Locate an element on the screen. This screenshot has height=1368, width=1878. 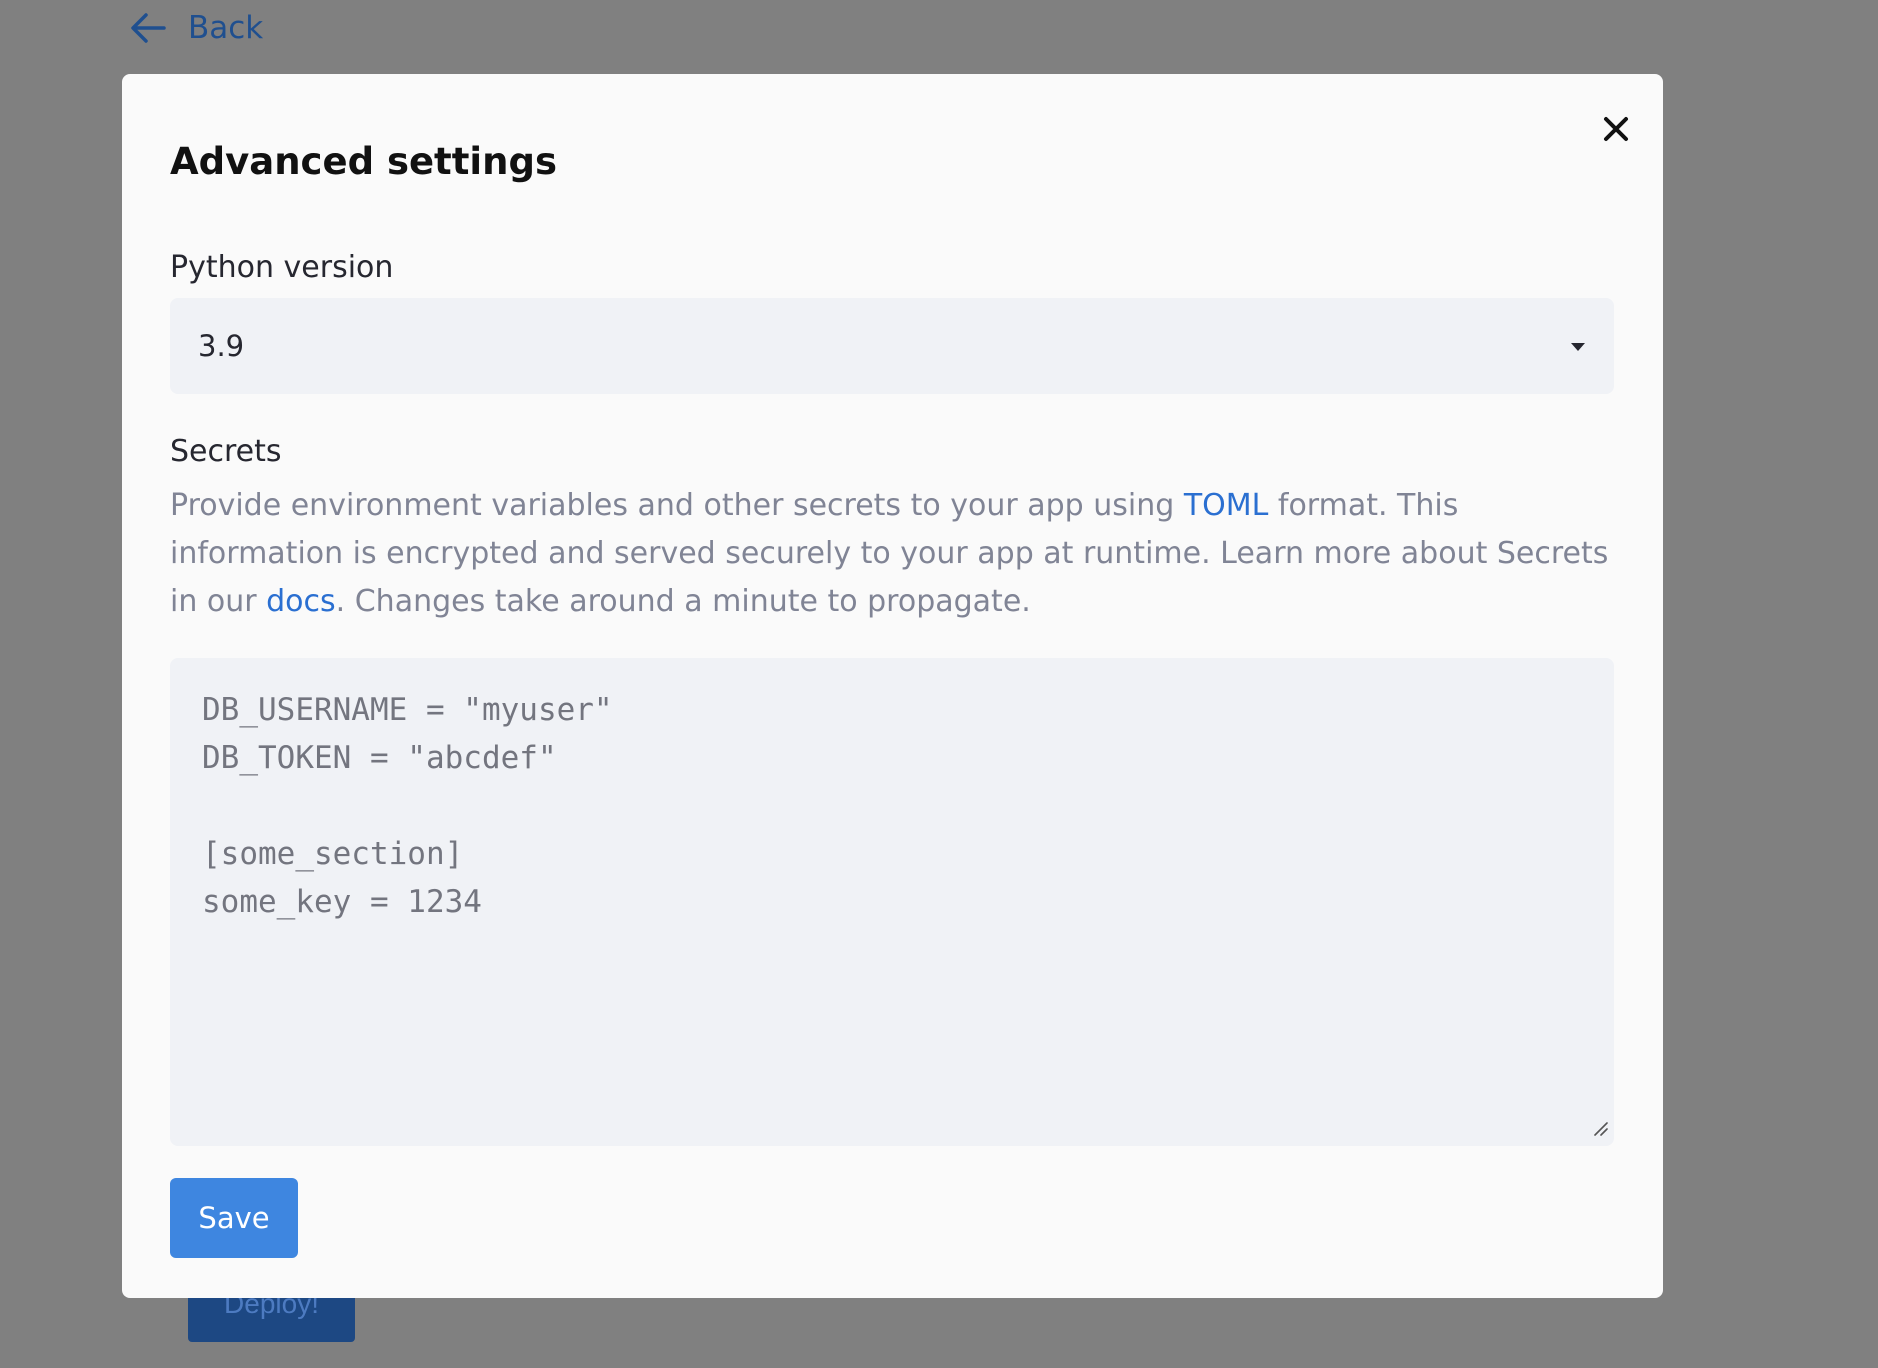
secret-line: DB_USERNAME = "myuser" is located at coordinates (407, 710).